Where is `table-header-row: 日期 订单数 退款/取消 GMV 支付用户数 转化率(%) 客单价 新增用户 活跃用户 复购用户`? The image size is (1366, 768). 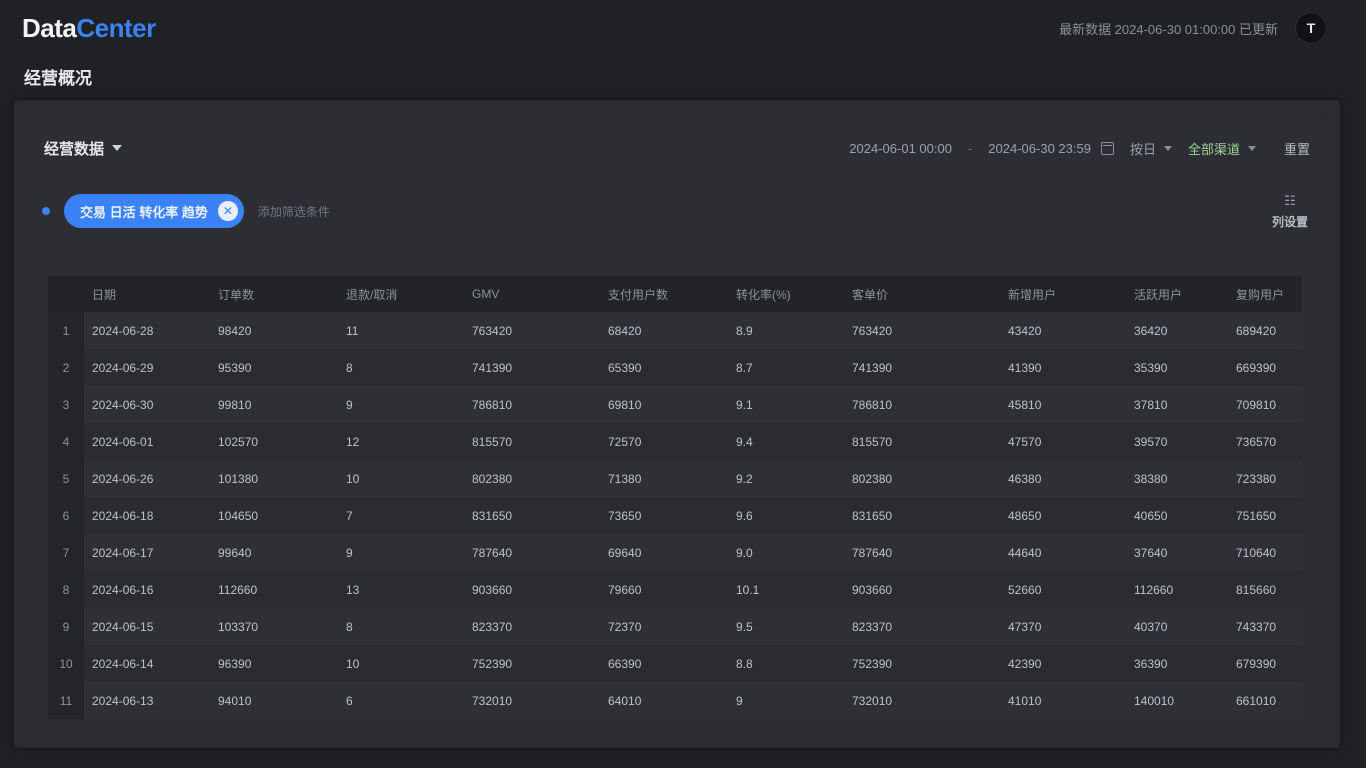
table-header-row: 日期 订单数 退款/取消 GMV 支付用户数 转化率(%) 客单价 新增用户 活跃用户 复购用户 is located at coordinates (675, 294).